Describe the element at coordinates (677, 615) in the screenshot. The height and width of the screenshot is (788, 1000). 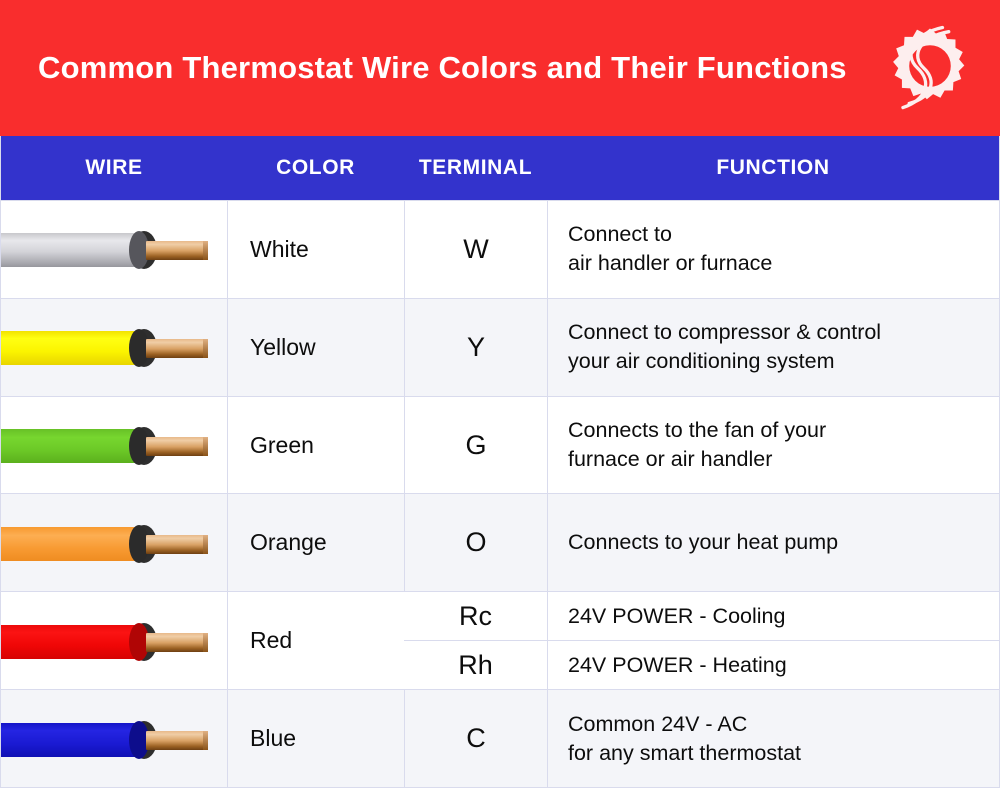
I see `function-line: 24V POWER - Cooling` at that location.